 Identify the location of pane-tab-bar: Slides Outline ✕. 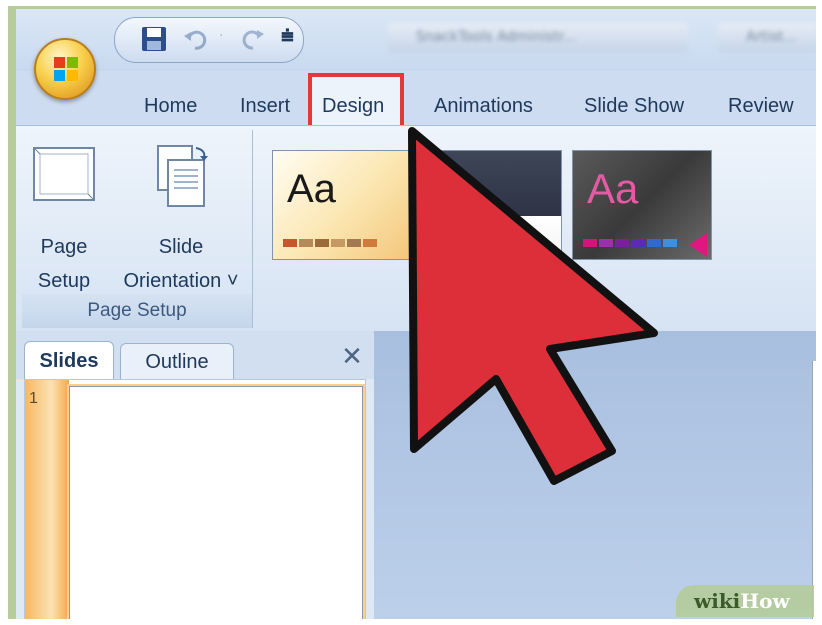
(195, 355).